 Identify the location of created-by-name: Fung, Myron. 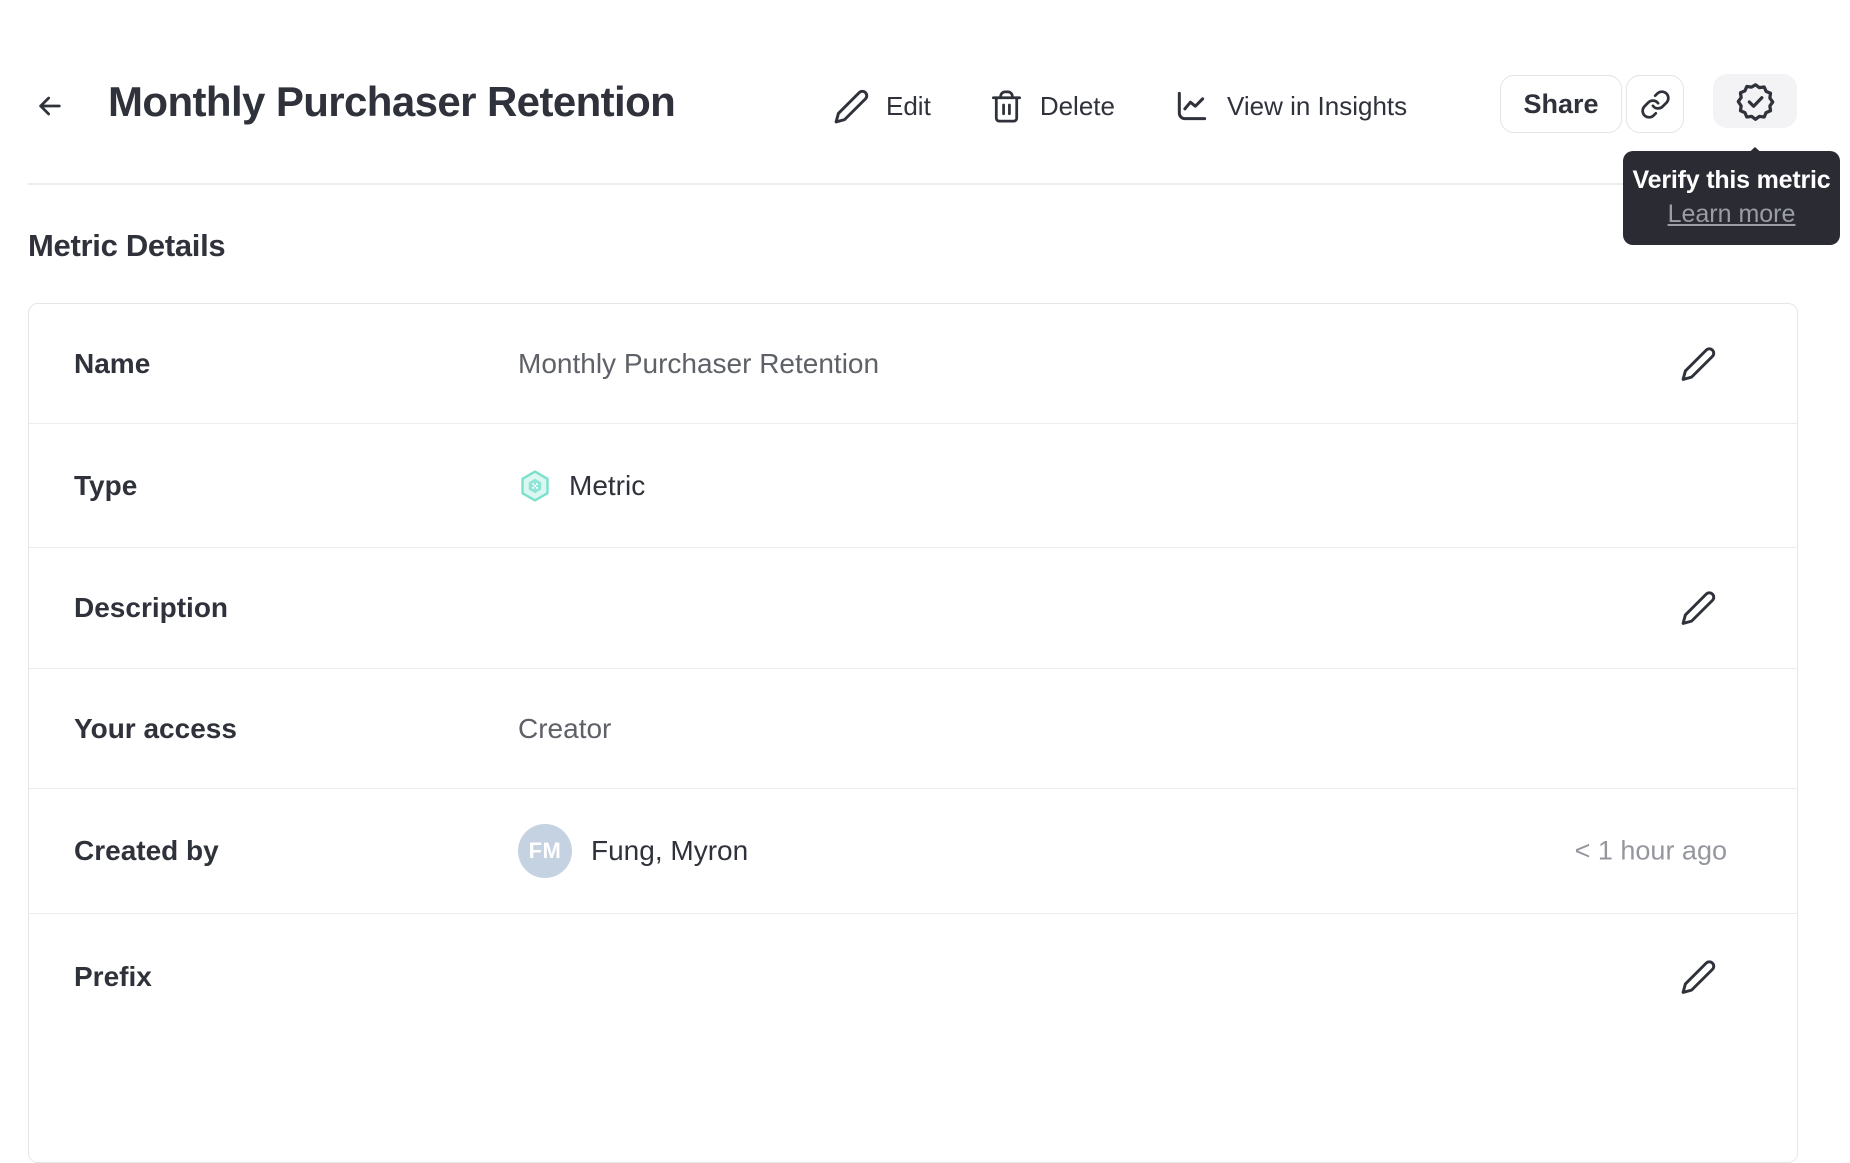
(670, 850).